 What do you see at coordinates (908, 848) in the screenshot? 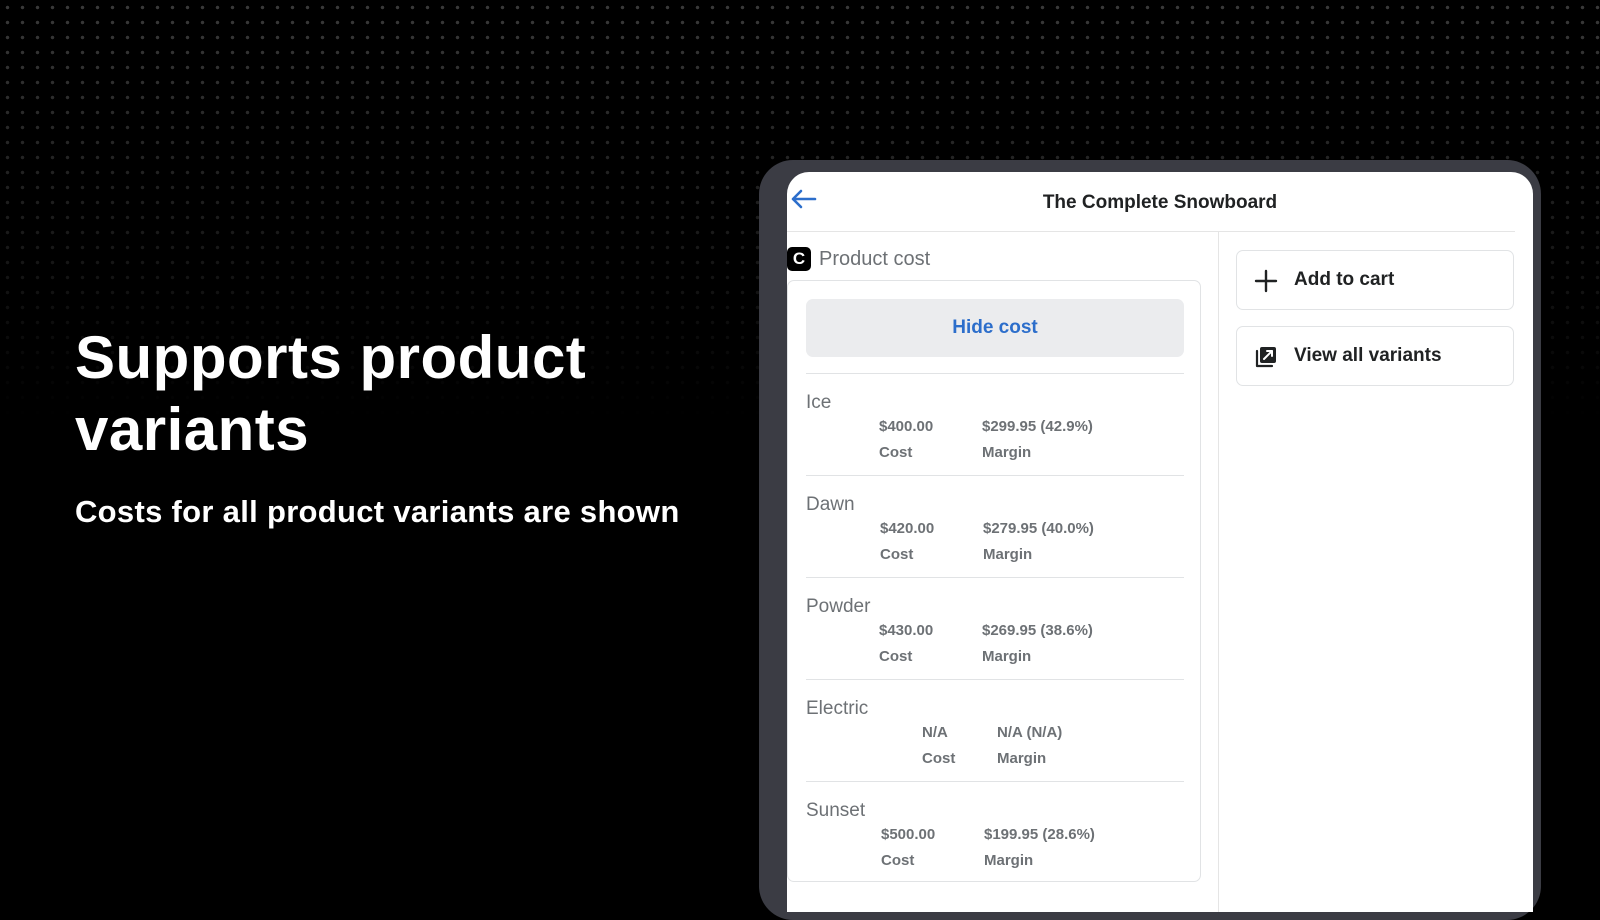
I see `variant-cost: $500.00 Cost` at bounding box center [908, 848].